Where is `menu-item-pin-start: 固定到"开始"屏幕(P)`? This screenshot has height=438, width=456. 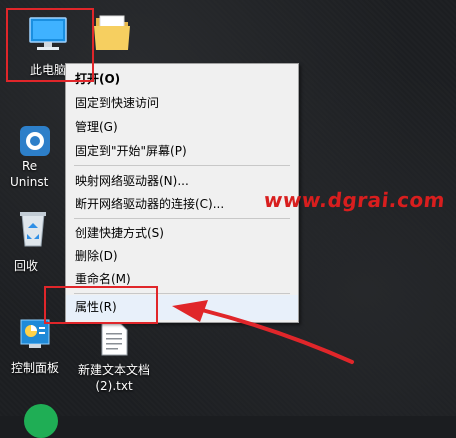 menu-item-pin-start: 固定到"开始"屏幕(P) is located at coordinates (182, 151).